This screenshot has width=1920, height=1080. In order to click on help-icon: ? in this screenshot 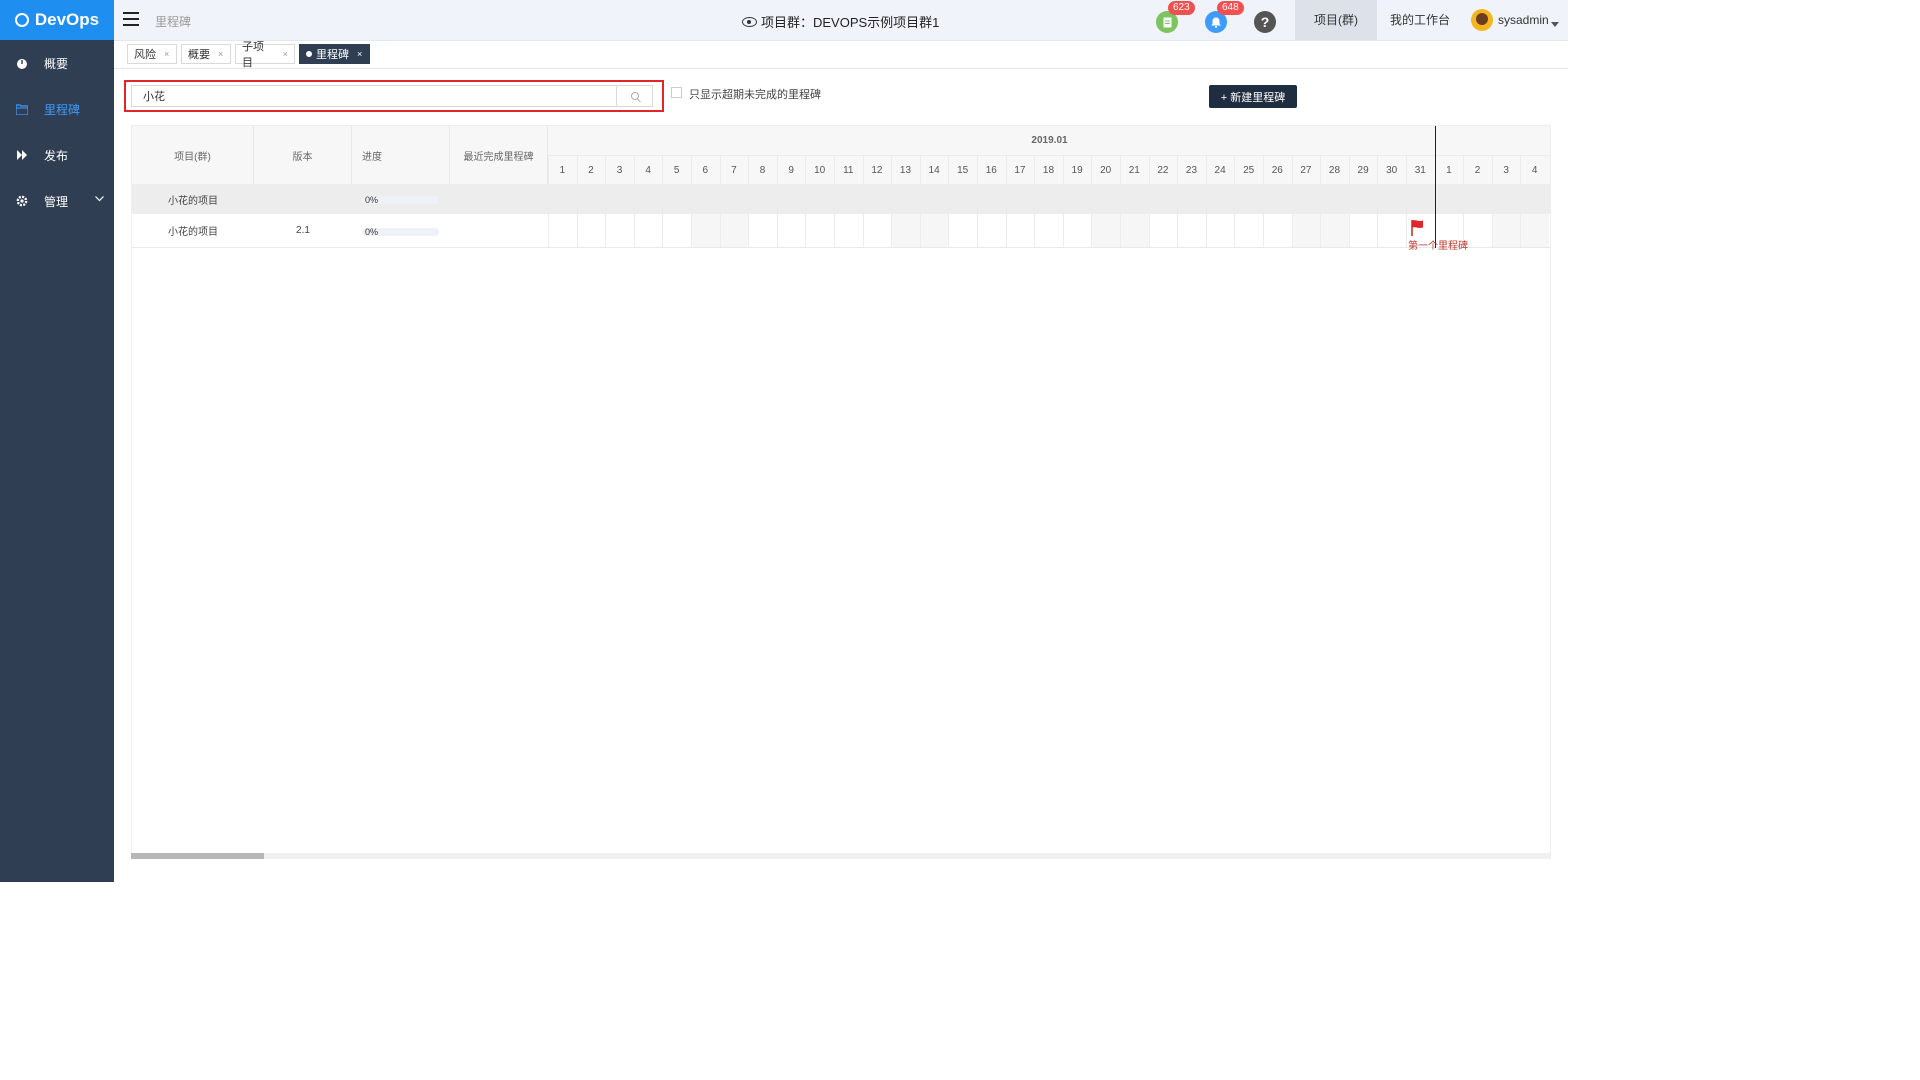, I will do `click(1265, 22)`.